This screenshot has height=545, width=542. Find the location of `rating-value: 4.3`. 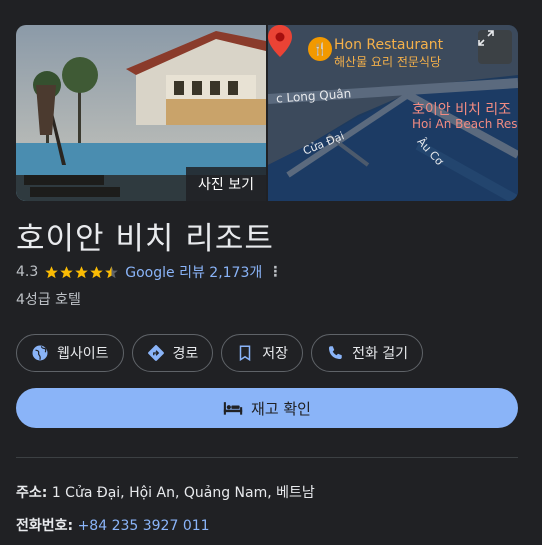

rating-value: 4.3 is located at coordinates (27, 272).